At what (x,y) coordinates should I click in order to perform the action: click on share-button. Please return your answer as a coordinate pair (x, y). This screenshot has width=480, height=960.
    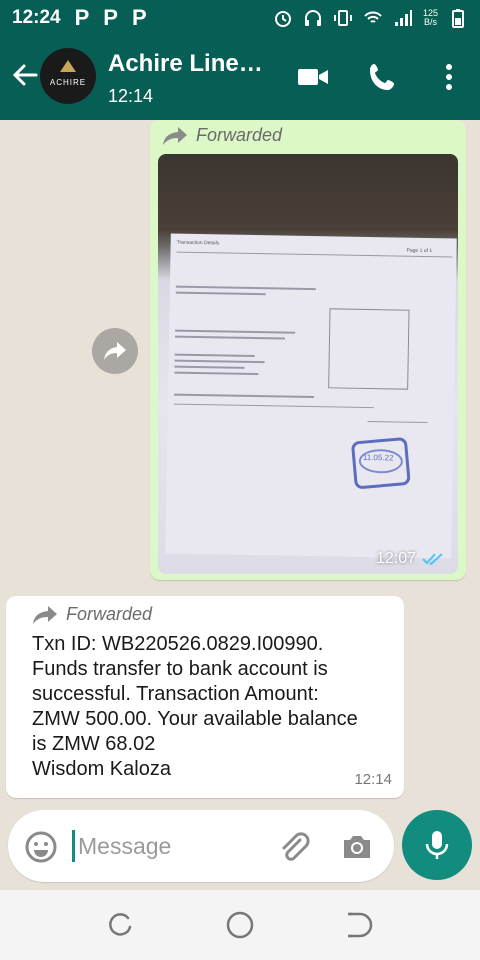
    Looking at the image, I should click on (115, 351).